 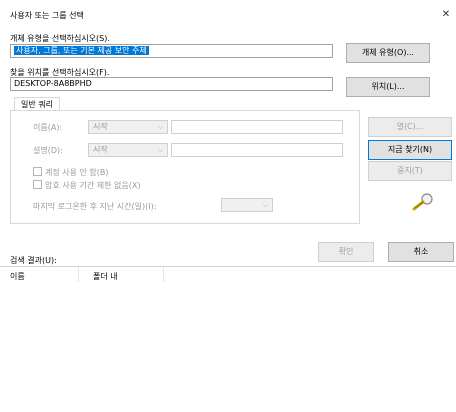 What do you see at coordinates (346, 252) in the screenshot?
I see `ok-button: 확인` at bounding box center [346, 252].